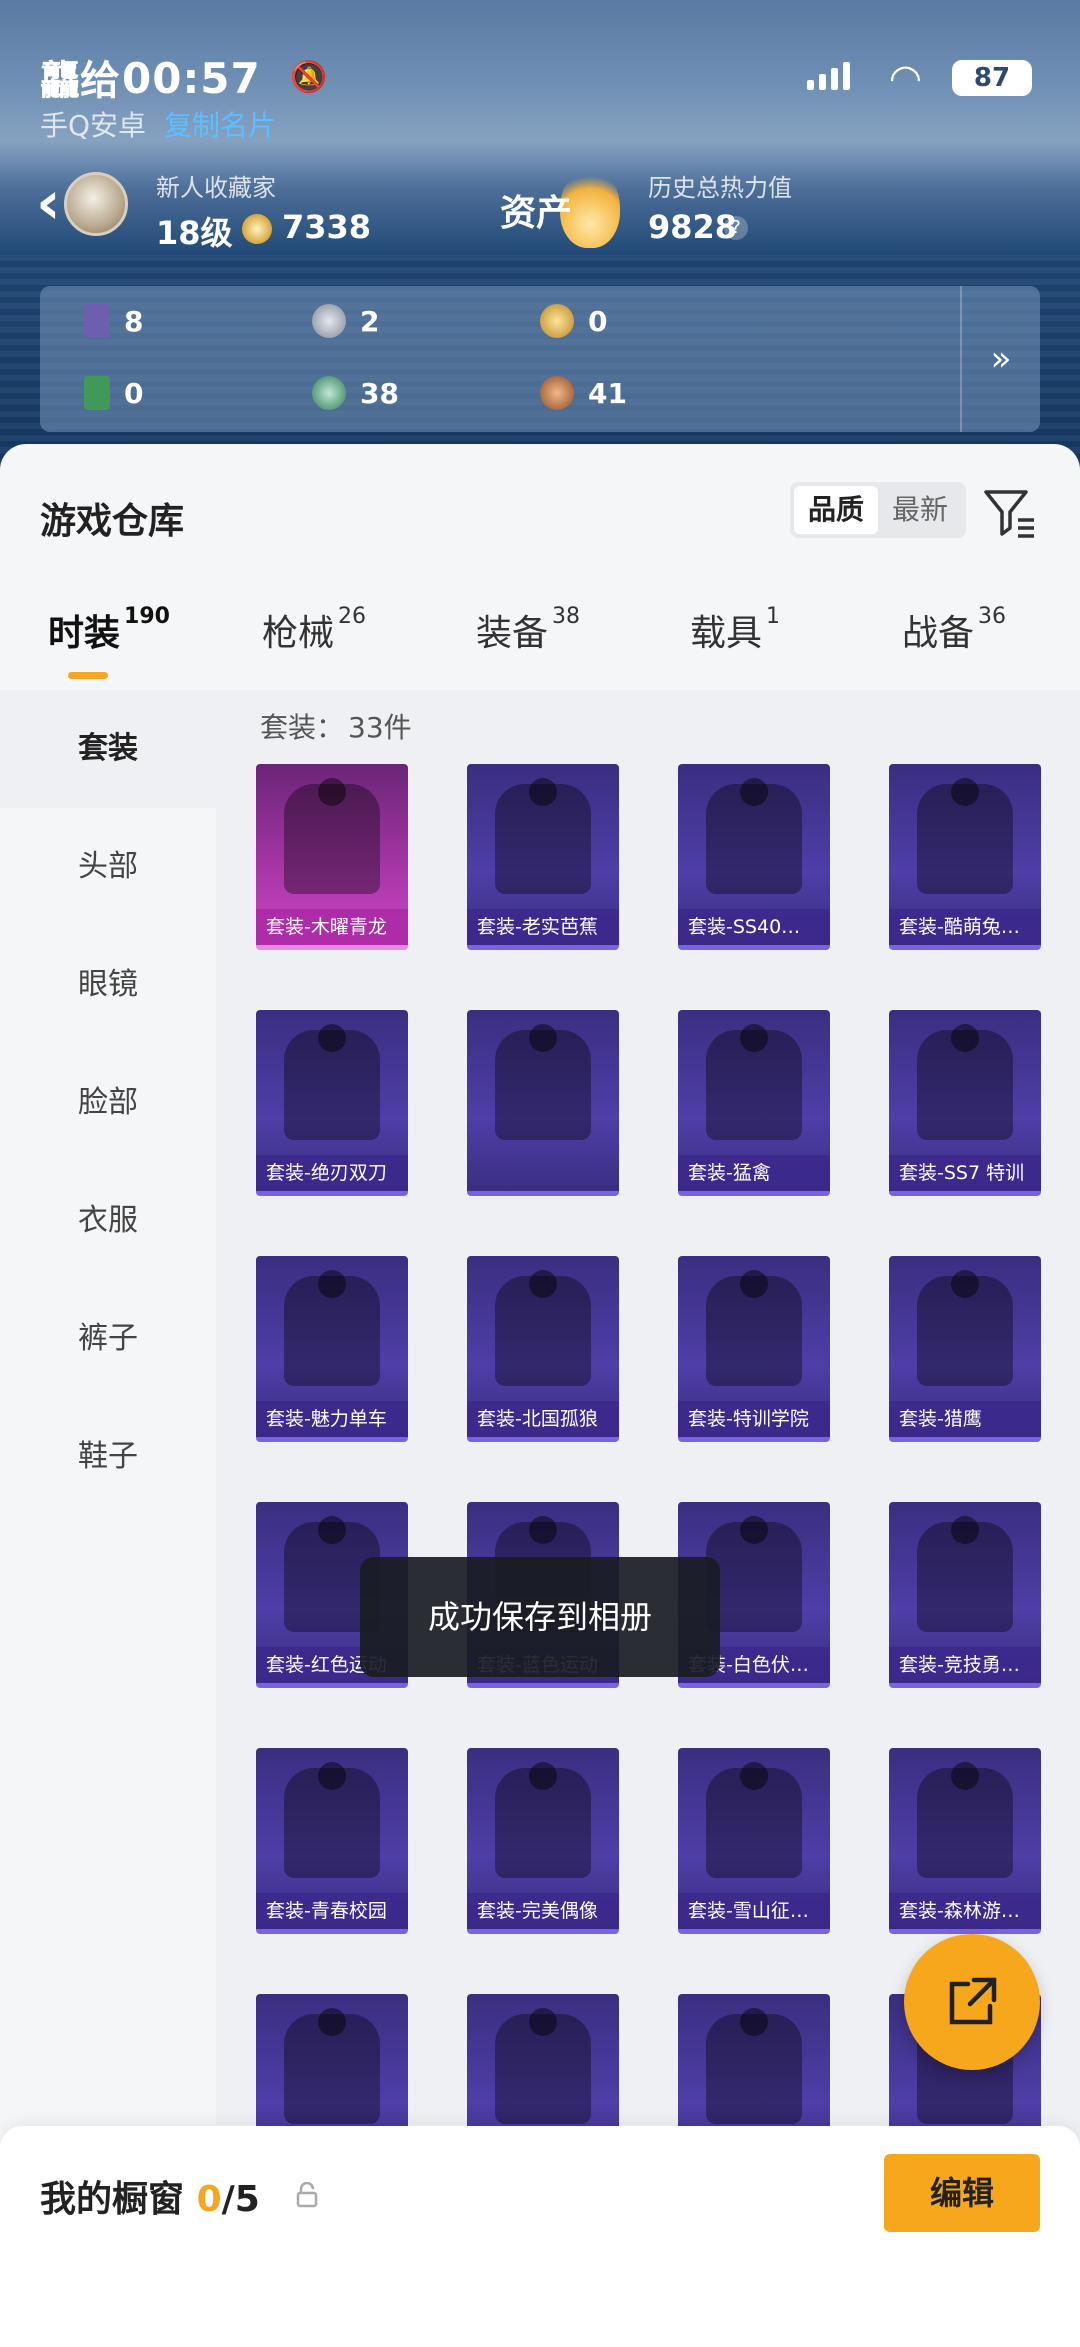 Image resolution: width=1080 pixels, height=2347 pixels. Describe the element at coordinates (309, 77) in the screenshot. I see `mute-bell-icon: 🔕` at that location.